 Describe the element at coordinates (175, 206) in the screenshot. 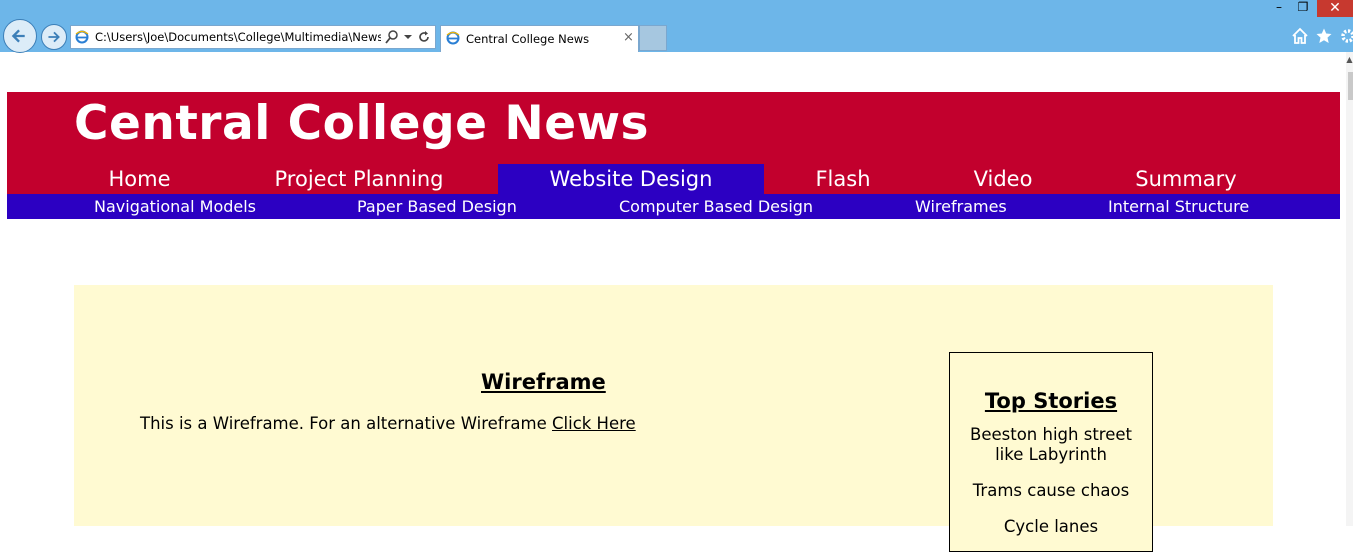

I see `subnav-item-navigational-models: Navigational Models` at that location.